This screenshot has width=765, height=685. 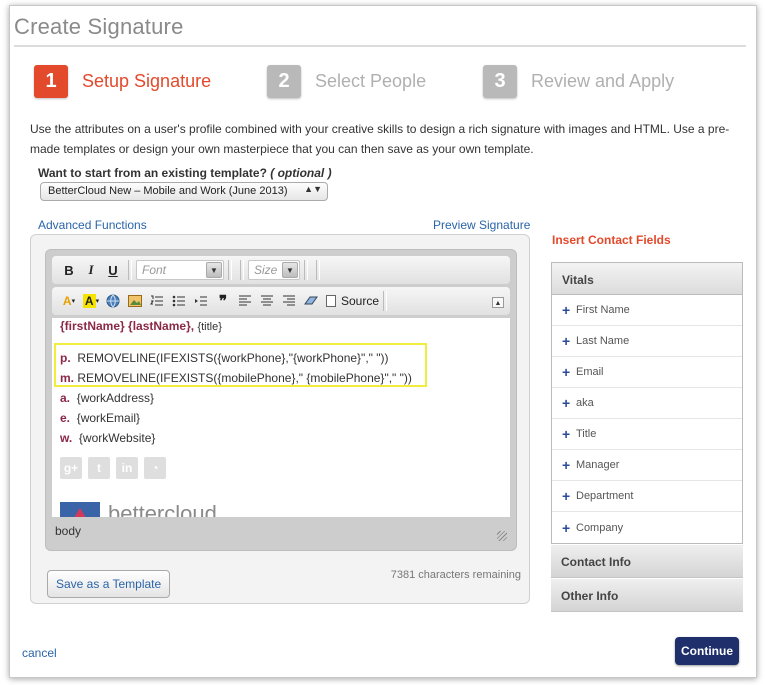 What do you see at coordinates (113, 270) in the screenshot?
I see `underline-button: U` at bounding box center [113, 270].